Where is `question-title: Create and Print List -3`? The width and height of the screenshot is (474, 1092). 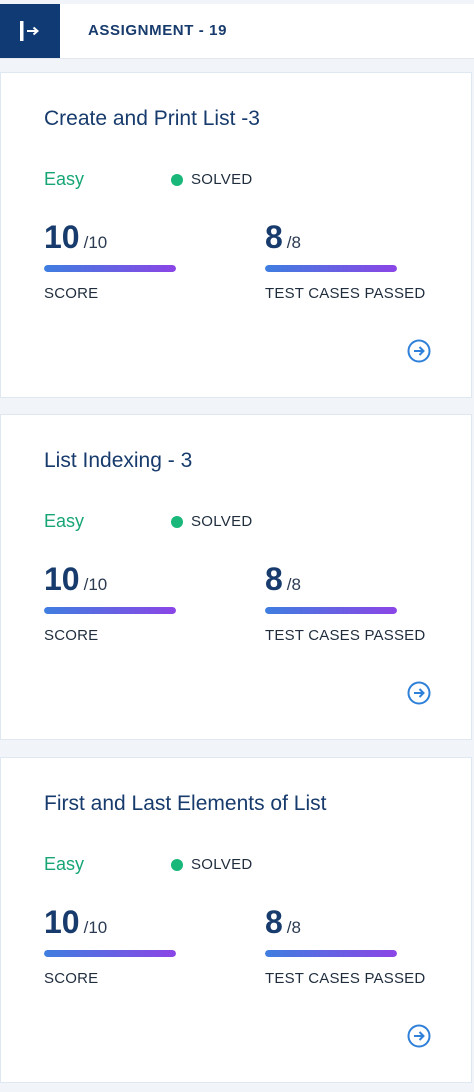
question-title: Create and Print List -3 is located at coordinates (152, 119).